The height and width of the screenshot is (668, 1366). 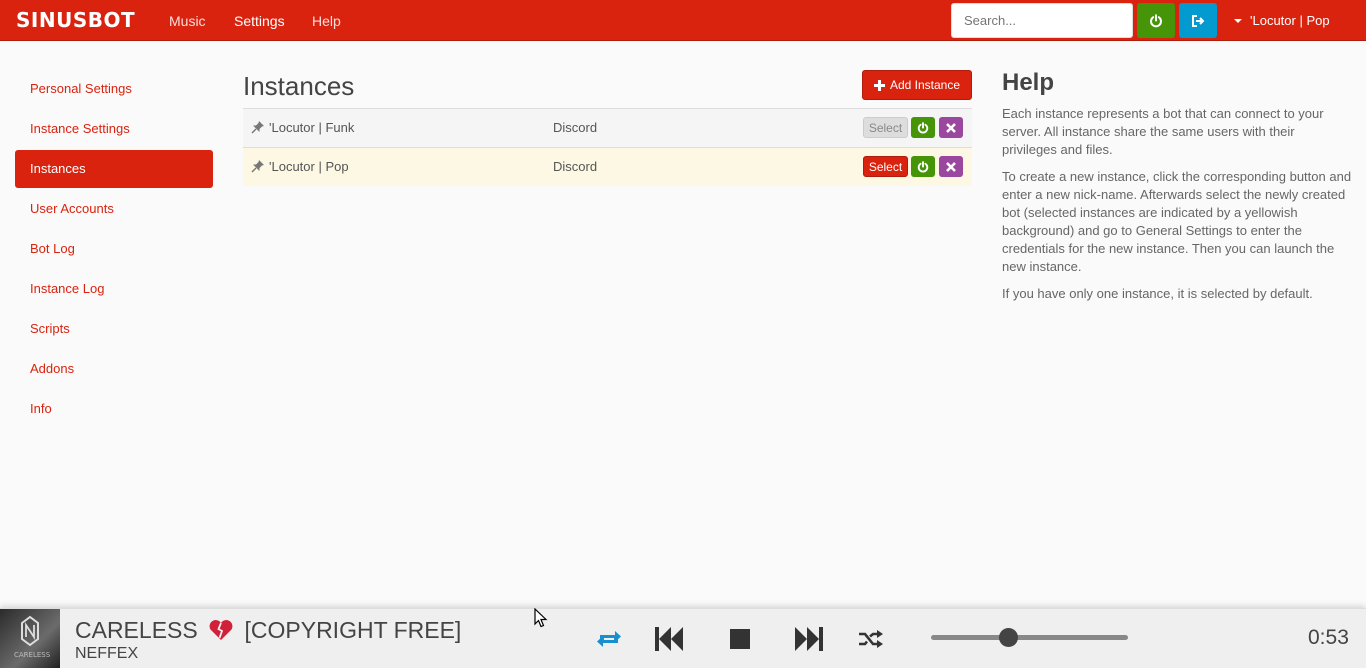 I want to click on album-cover: CARELESS, so click(x=30, y=638).